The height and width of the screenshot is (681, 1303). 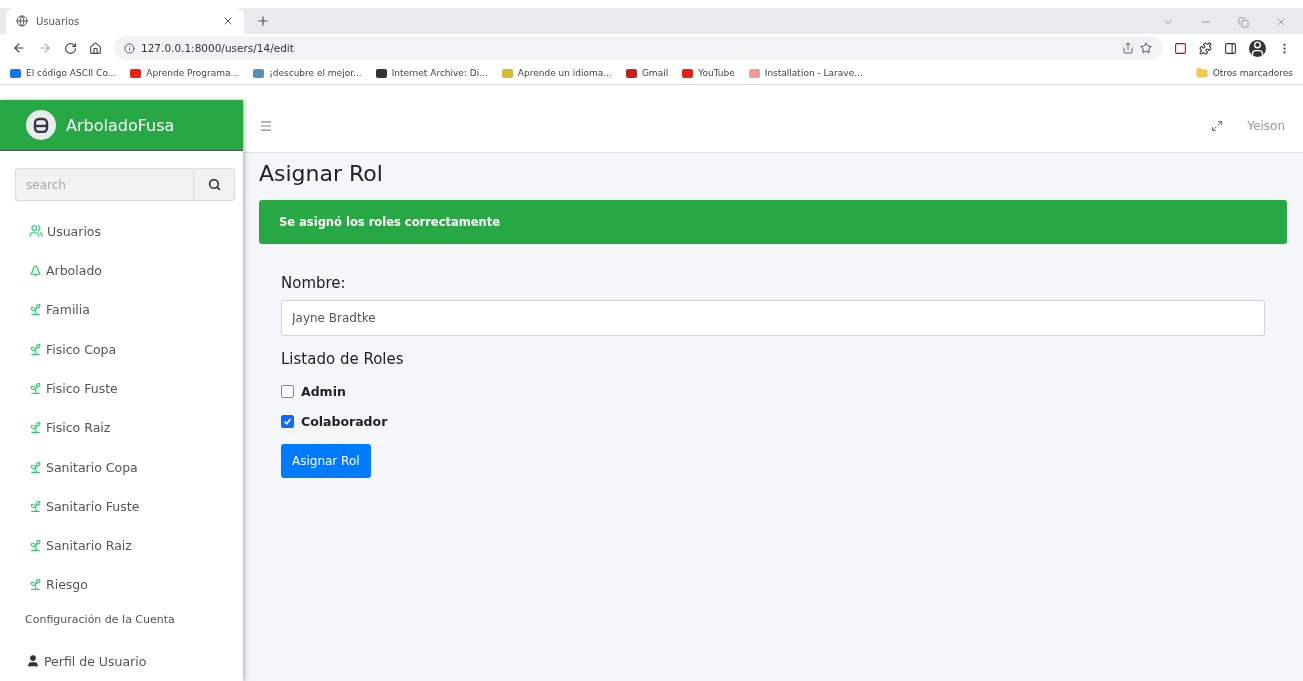 I want to click on nav-item: Perfil de Usuario, so click(x=121, y=661).